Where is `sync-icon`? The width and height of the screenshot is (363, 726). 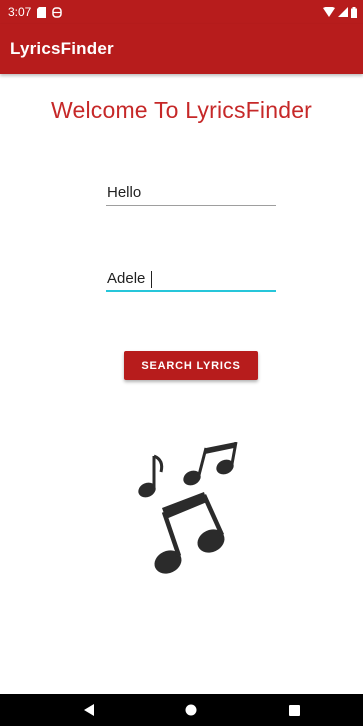
sync-icon is located at coordinates (57, 12).